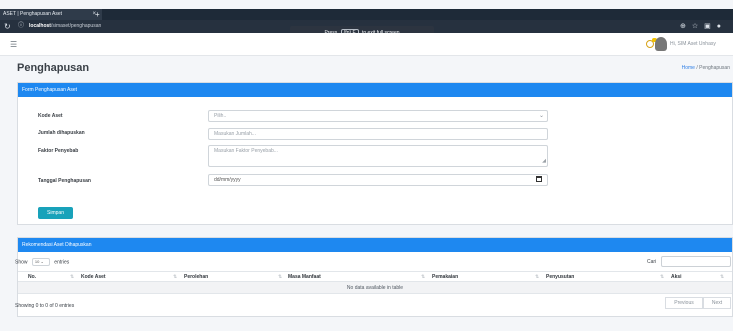 This screenshot has width=733, height=331. Describe the element at coordinates (710, 26) in the screenshot. I see `window-icon: ▣` at that location.